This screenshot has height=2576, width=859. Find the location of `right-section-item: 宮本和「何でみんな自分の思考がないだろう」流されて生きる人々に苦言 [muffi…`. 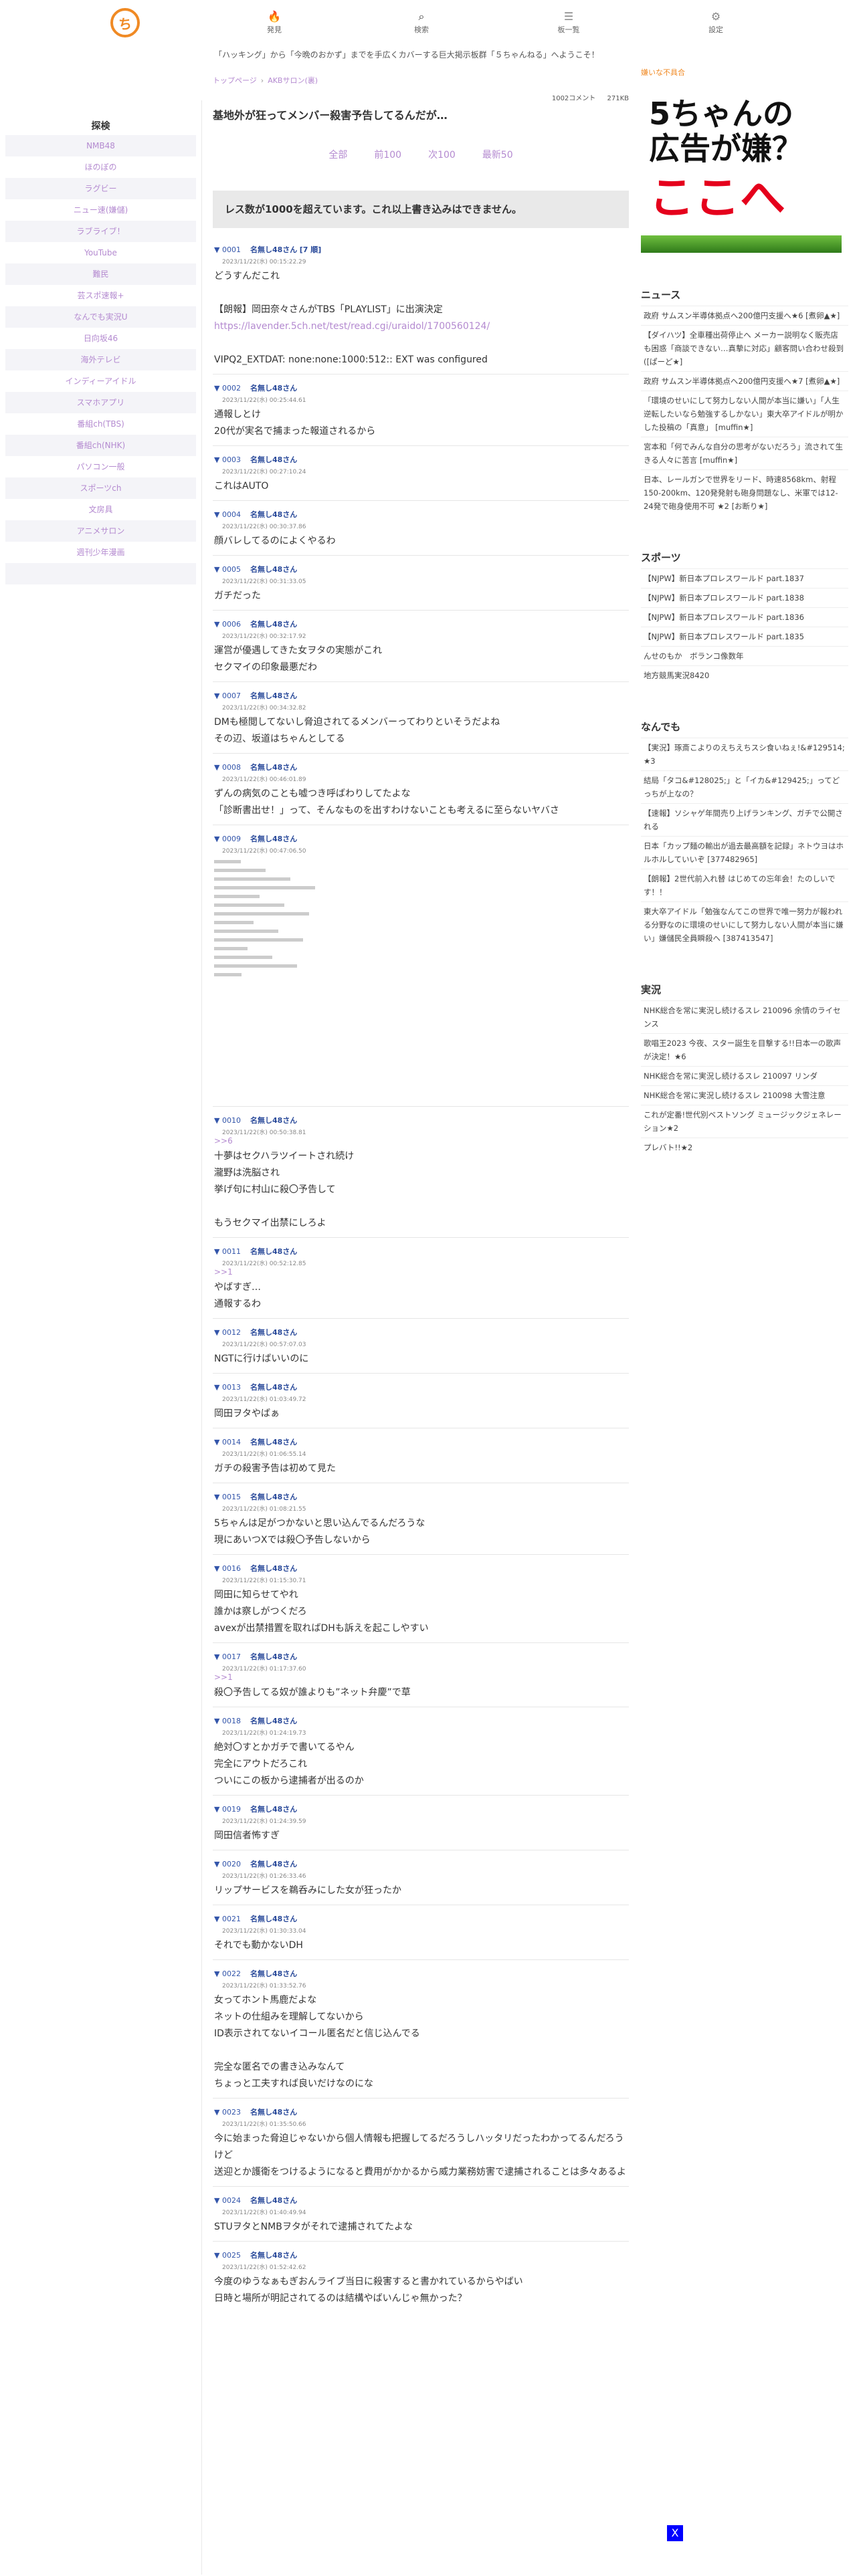

right-section-item: 宮本和「何でみんな自分の思考がないだろう」流されて生きる人々に苦言 [muffi… is located at coordinates (745, 453).